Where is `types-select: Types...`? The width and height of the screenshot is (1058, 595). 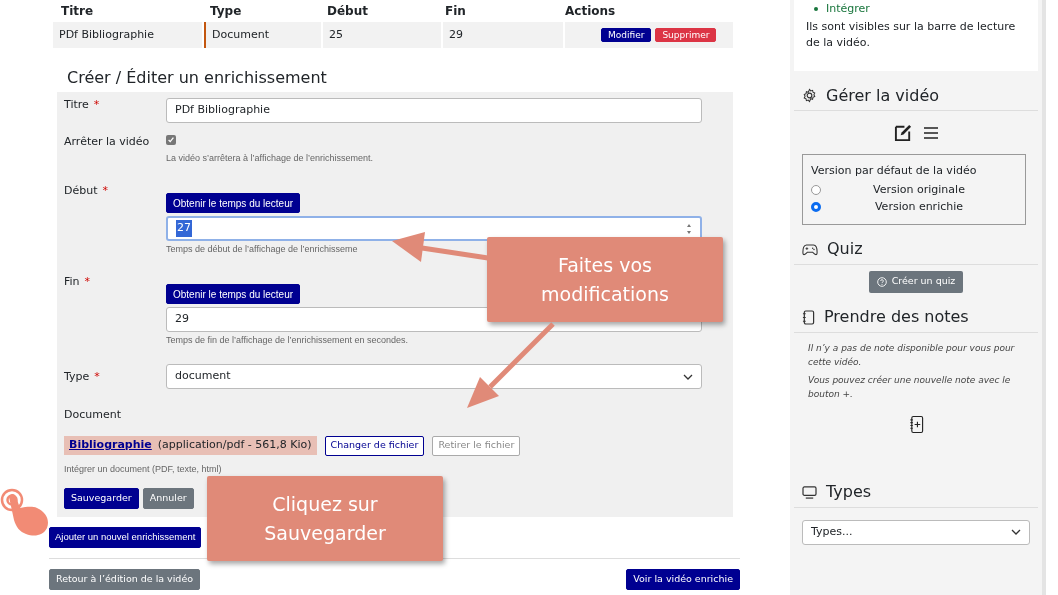 types-select: Types... is located at coordinates (916, 532).